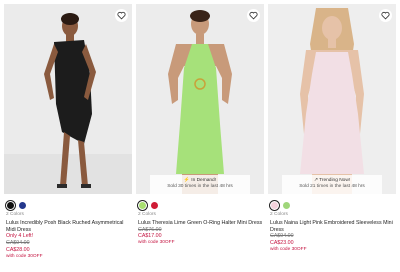 This screenshot has height=272, width=400. What do you see at coordinates (22, 205) in the screenshot?
I see `swatch-navy` at bounding box center [22, 205].